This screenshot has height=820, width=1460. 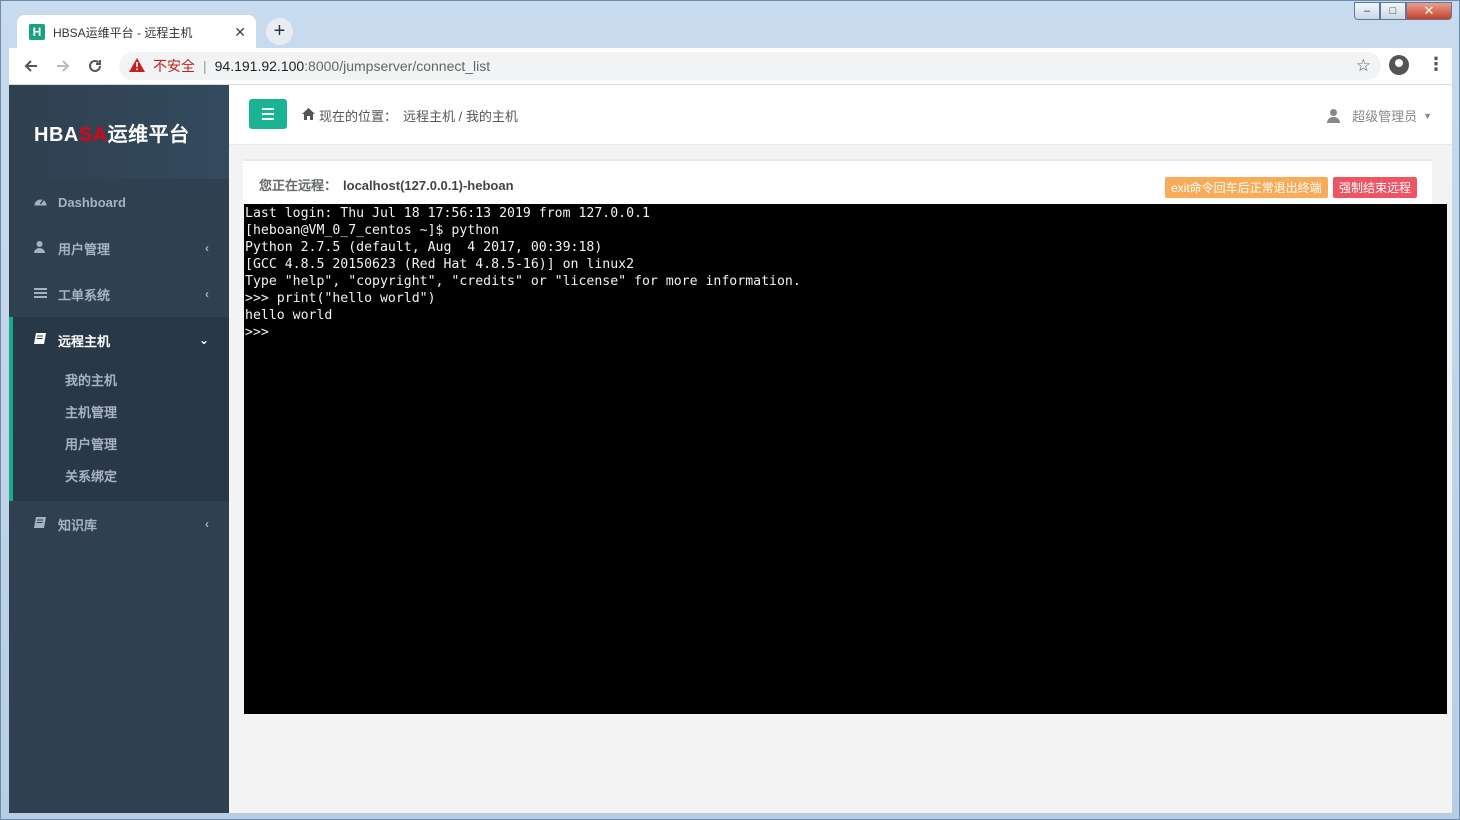 I want to click on sidebar-item-label: 用户管理, so click(x=84, y=249).